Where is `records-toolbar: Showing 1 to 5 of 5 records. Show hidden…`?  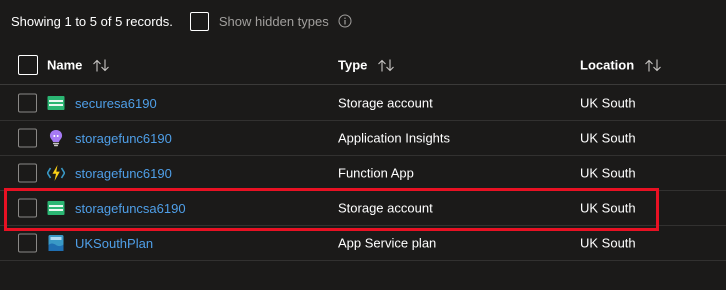 records-toolbar: Showing 1 to 5 of 5 records. Show hidden… is located at coordinates (181, 21).